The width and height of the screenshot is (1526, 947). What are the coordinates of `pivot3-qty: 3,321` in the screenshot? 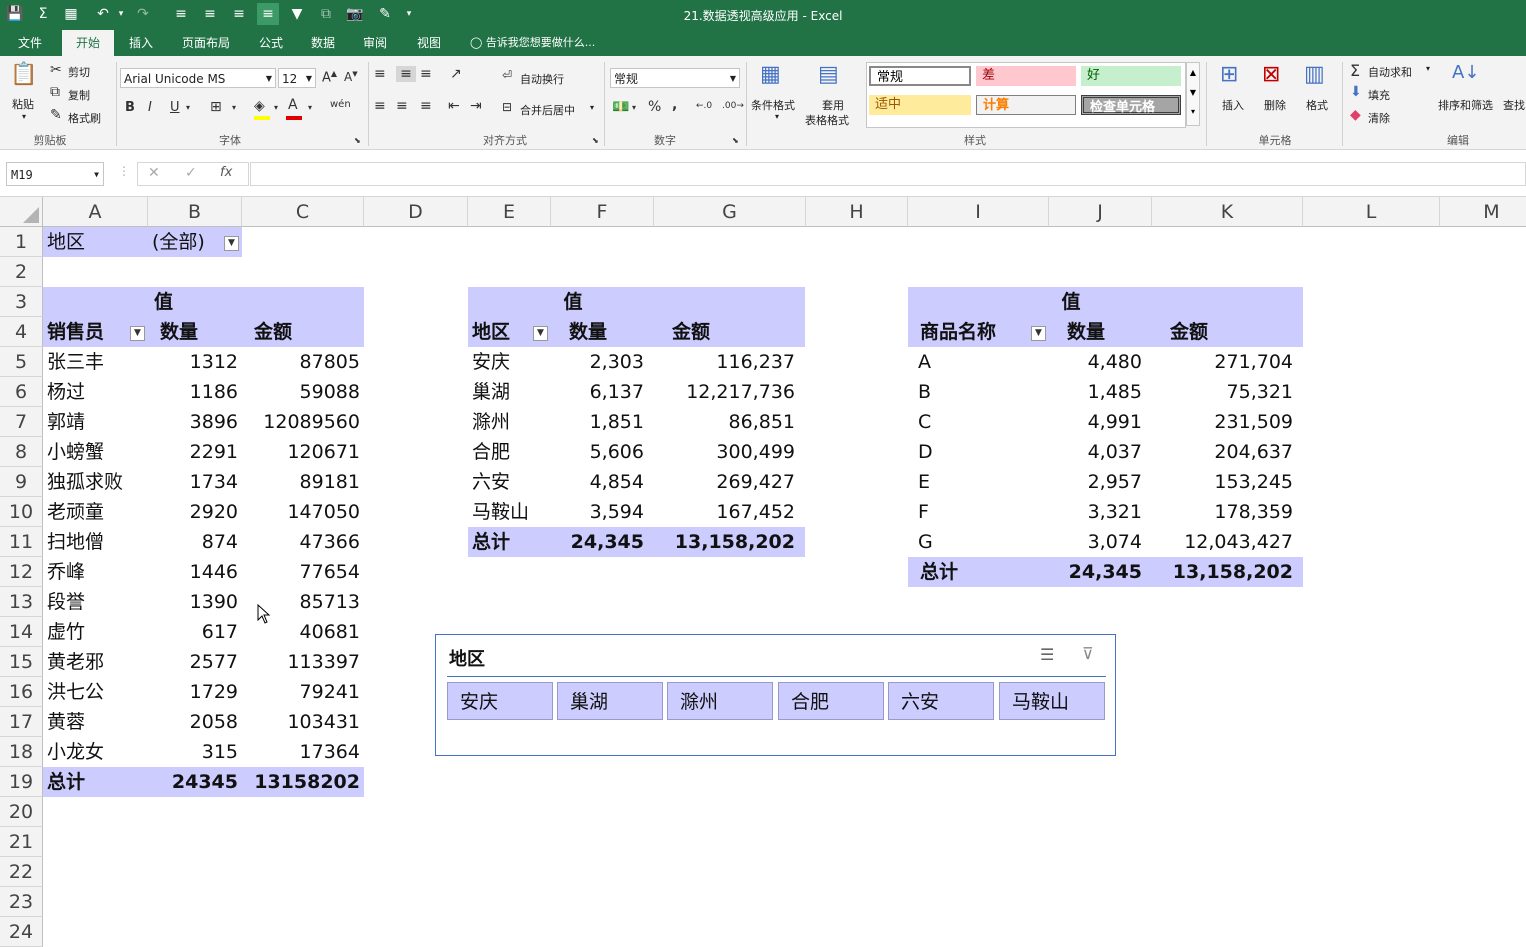 It's located at (1097, 512).